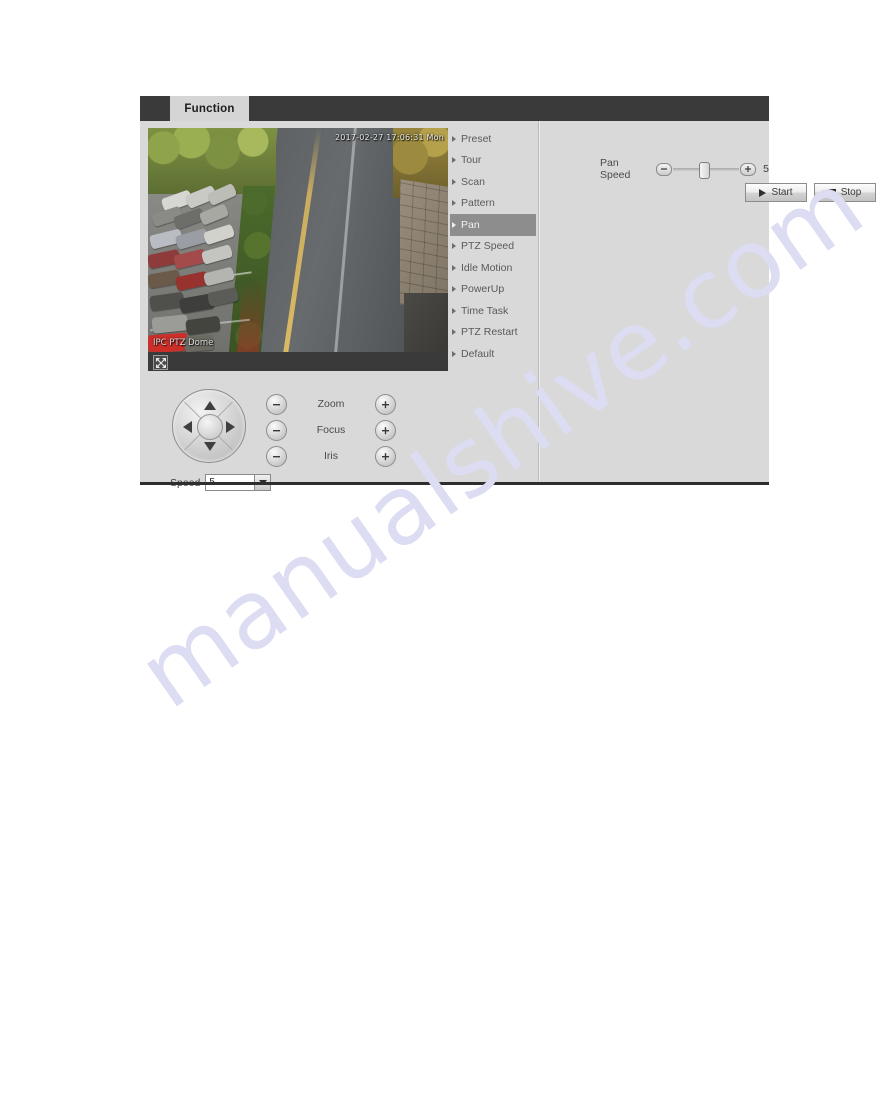  I want to click on lens-label-focus: Focus, so click(331, 430).